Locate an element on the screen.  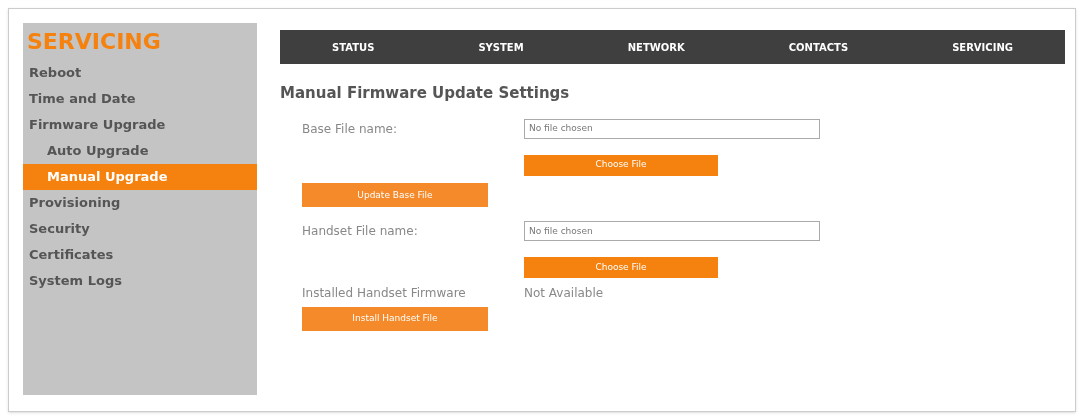
sidebar-item: Auto Upgrade is located at coordinates (140, 151).